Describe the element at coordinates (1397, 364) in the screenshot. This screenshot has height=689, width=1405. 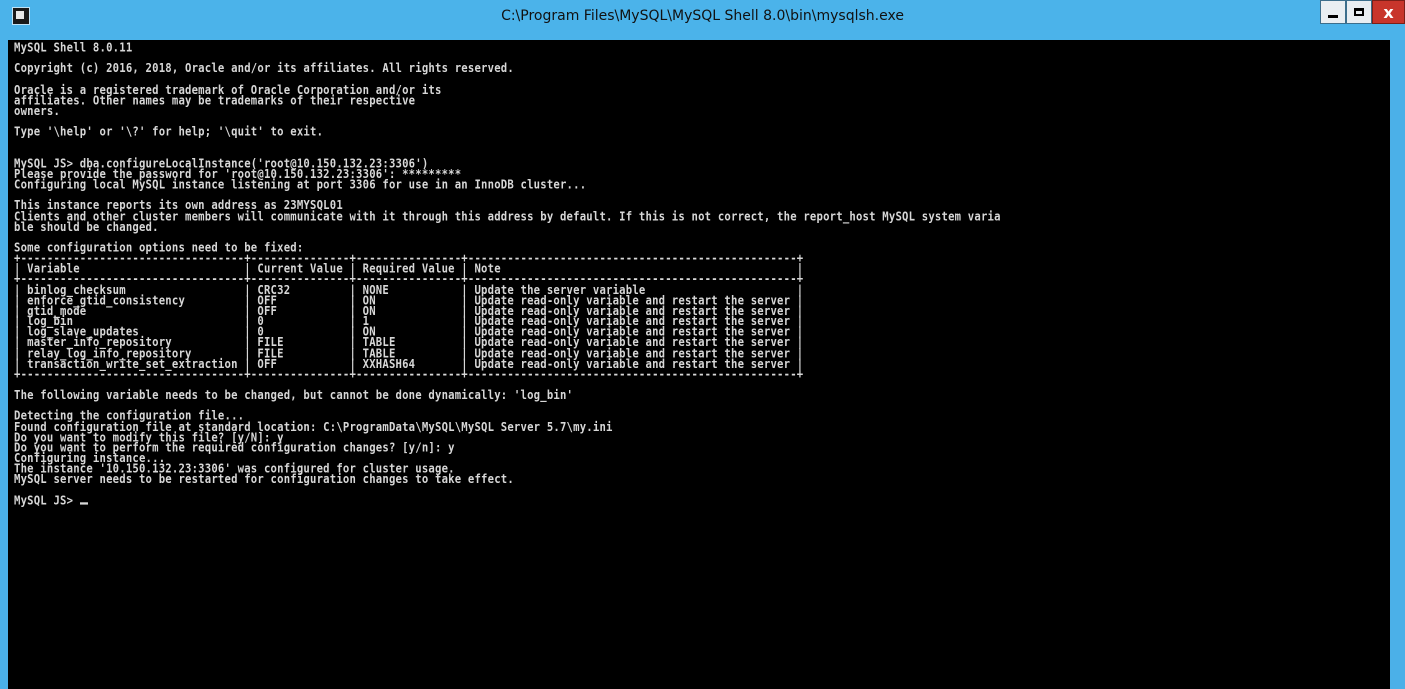
I see `vertical-scrollbar` at that location.